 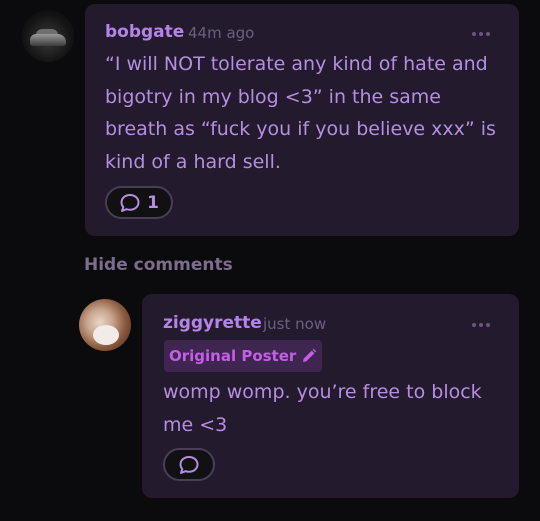 What do you see at coordinates (144, 32) in the screenshot?
I see `comment-username: bobgate` at bounding box center [144, 32].